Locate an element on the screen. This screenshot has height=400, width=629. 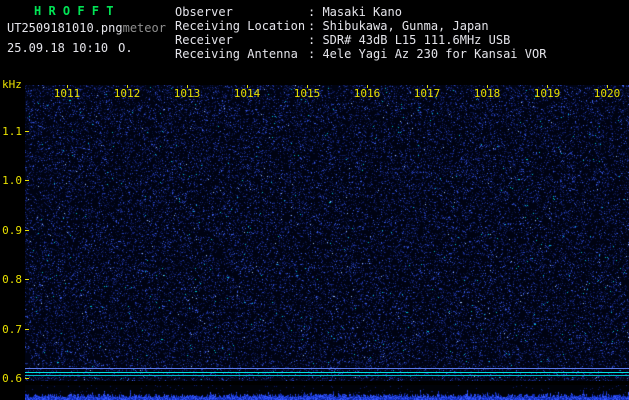
x-tick-label: 1016 is located at coordinates (367, 93).